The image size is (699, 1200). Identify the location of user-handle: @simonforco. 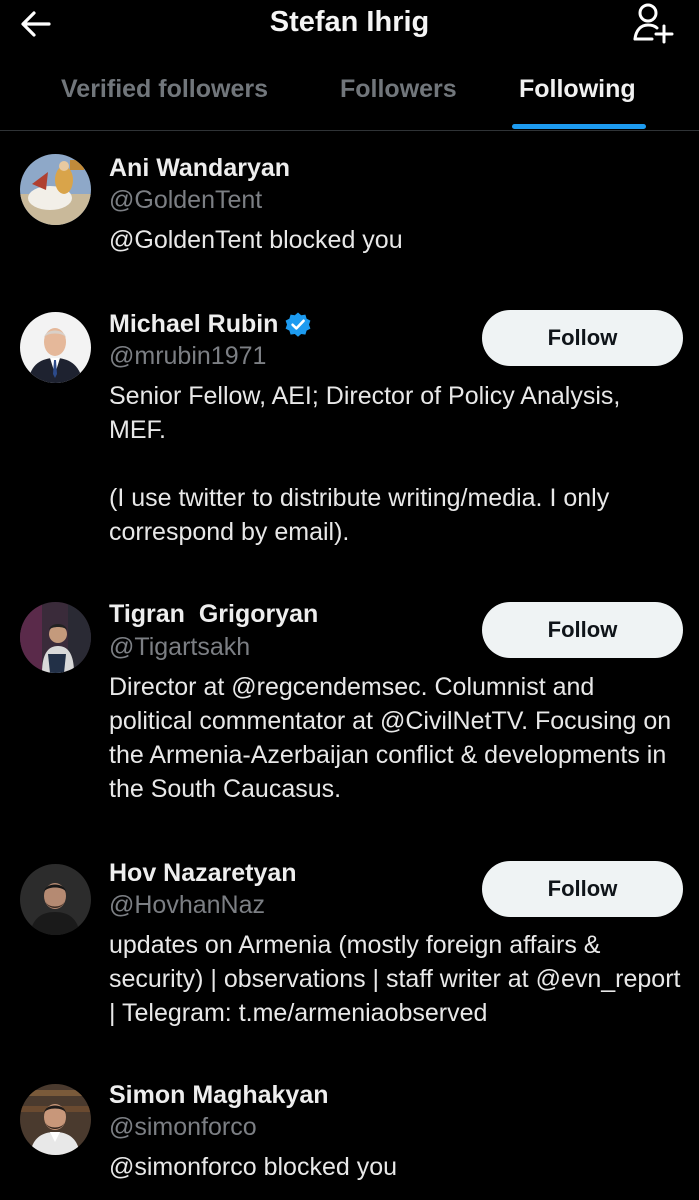
(183, 1127).